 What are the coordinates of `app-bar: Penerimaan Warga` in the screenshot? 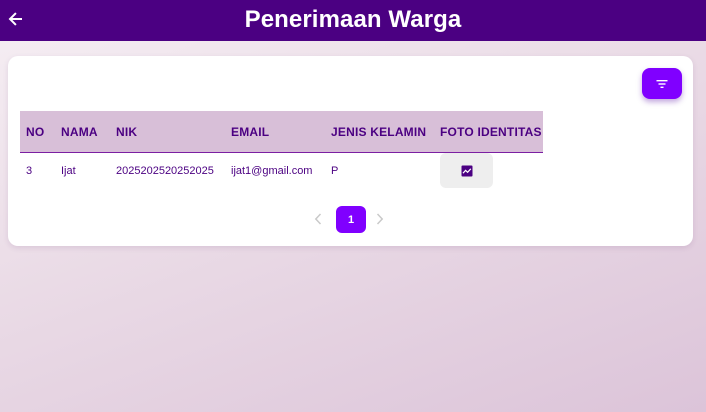 It's located at (353, 20).